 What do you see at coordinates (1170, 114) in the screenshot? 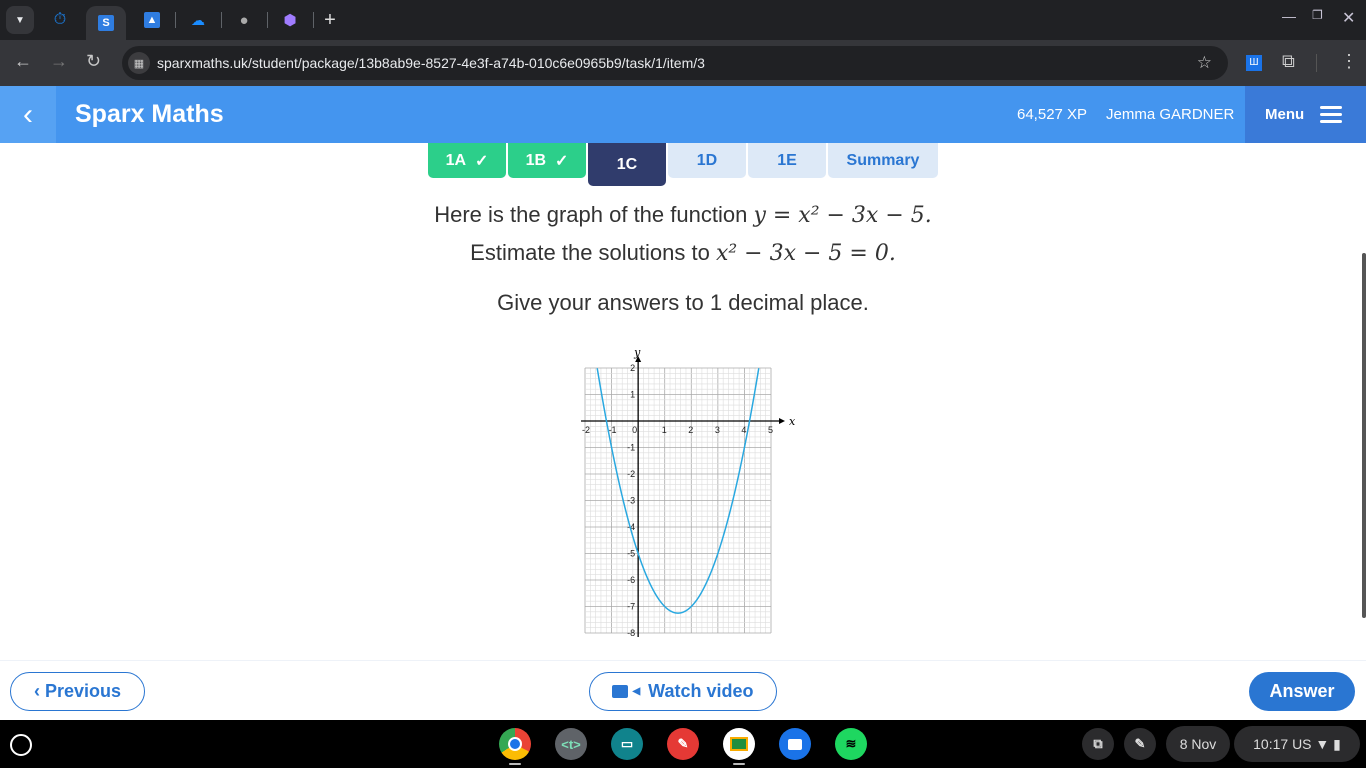
I see `user-name: Jemma GARDNER` at bounding box center [1170, 114].